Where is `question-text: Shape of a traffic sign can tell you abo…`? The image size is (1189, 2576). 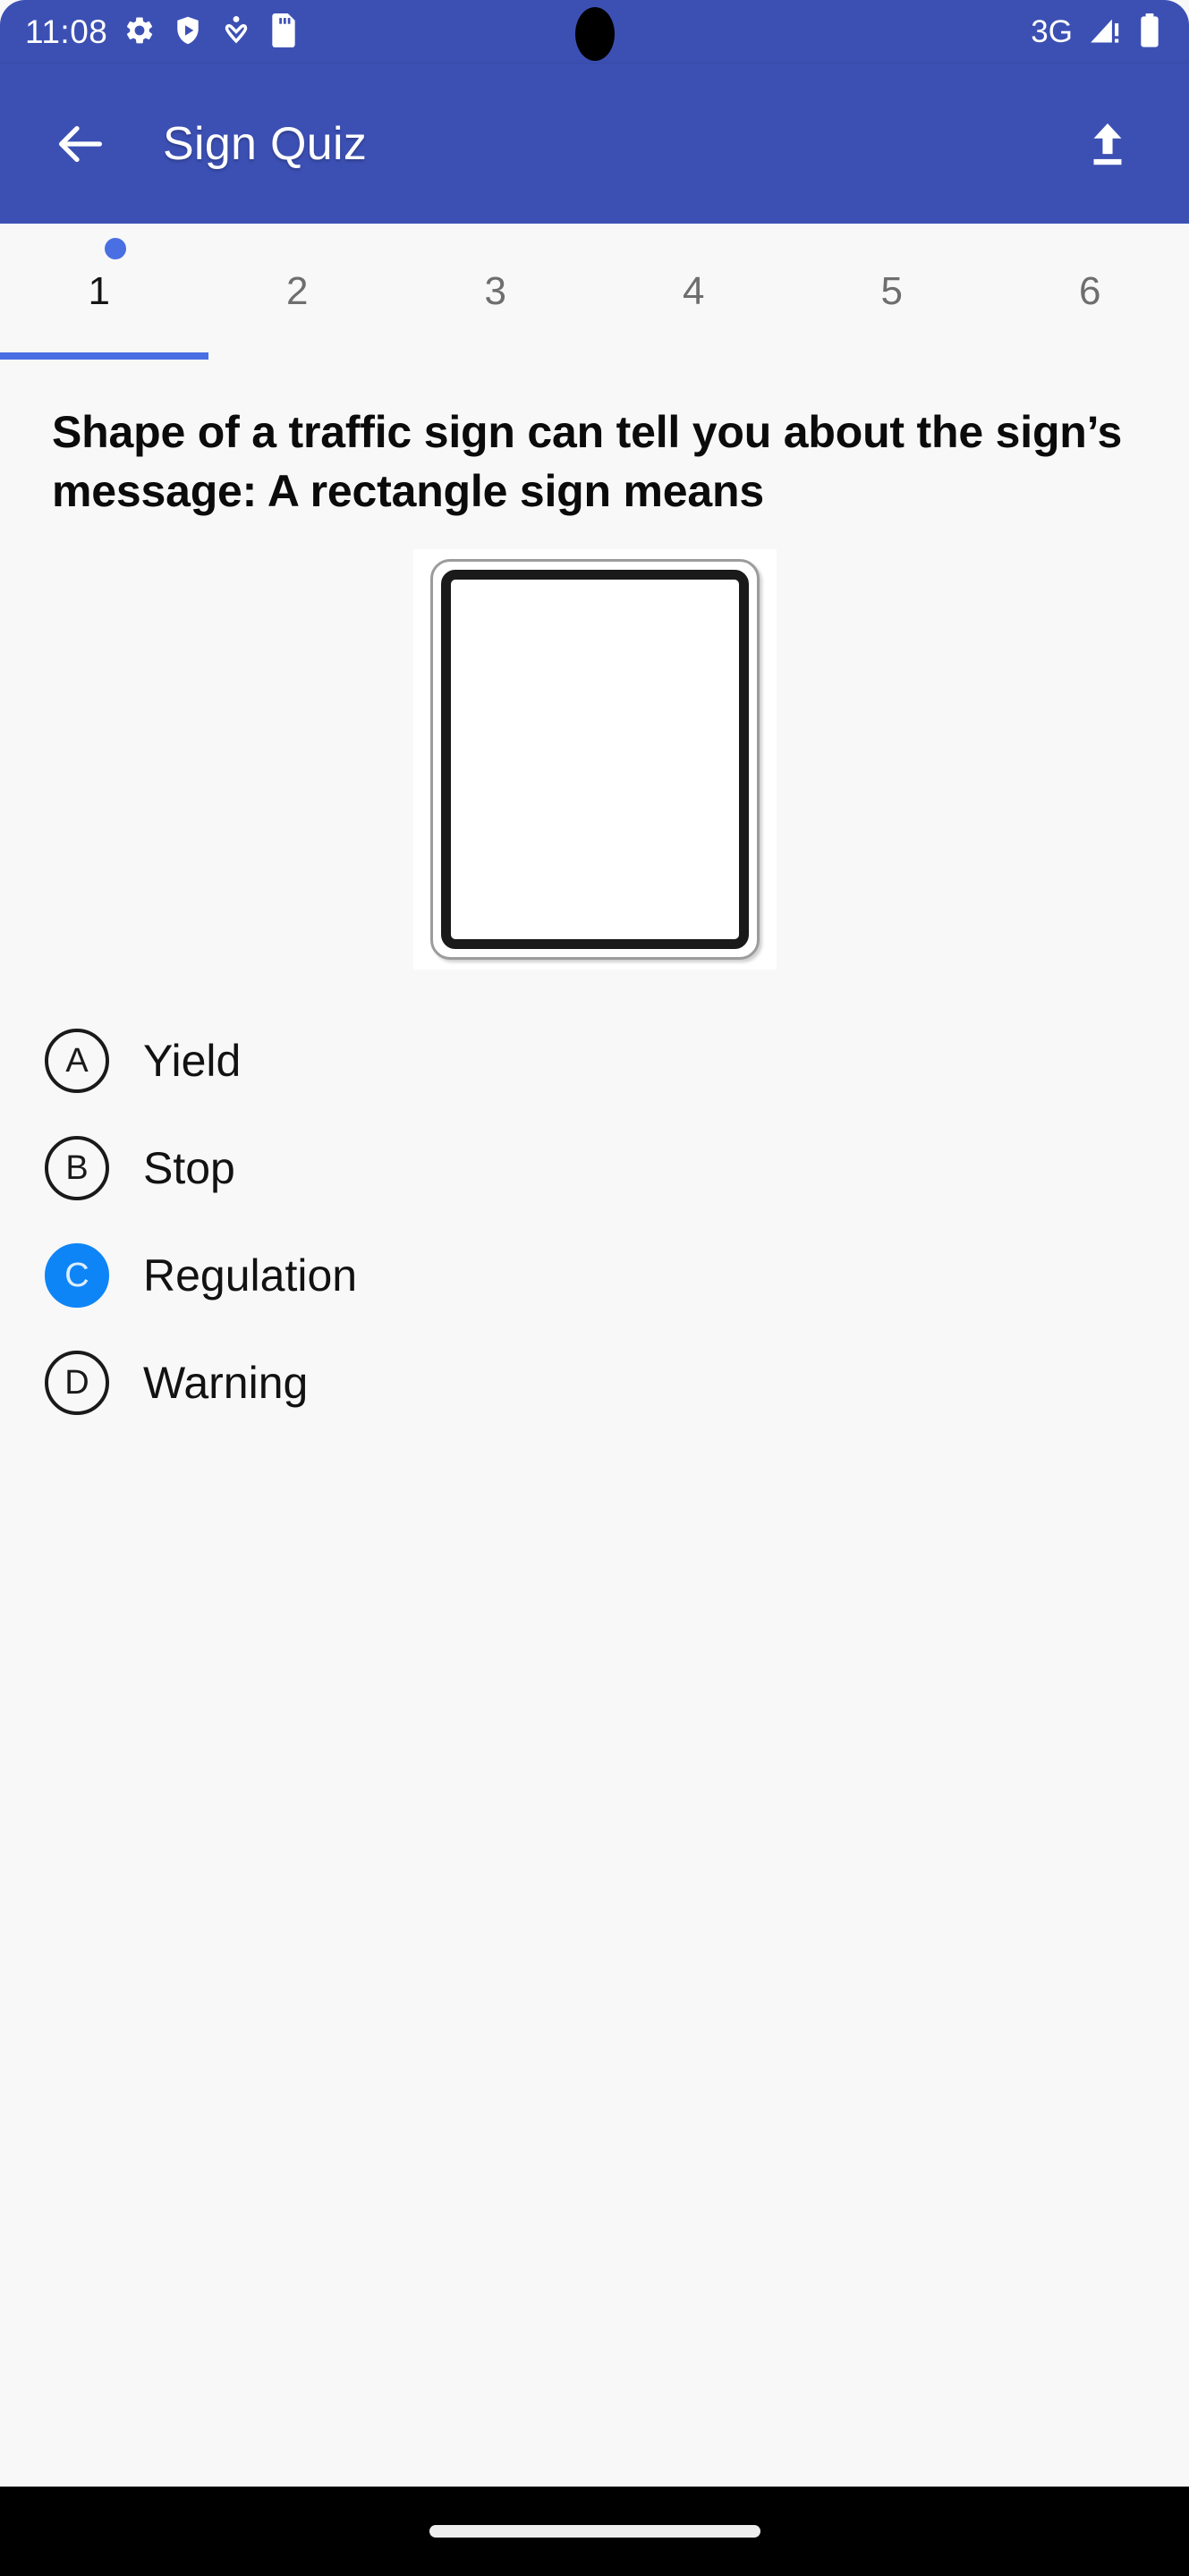 question-text: Shape of a traffic sign can tell you abo… is located at coordinates (587, 461).